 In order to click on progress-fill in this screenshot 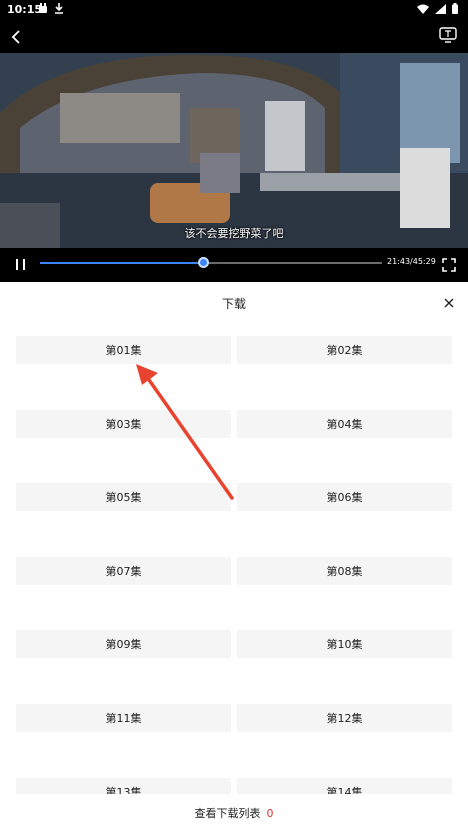, I will do `click(122, 263)`.